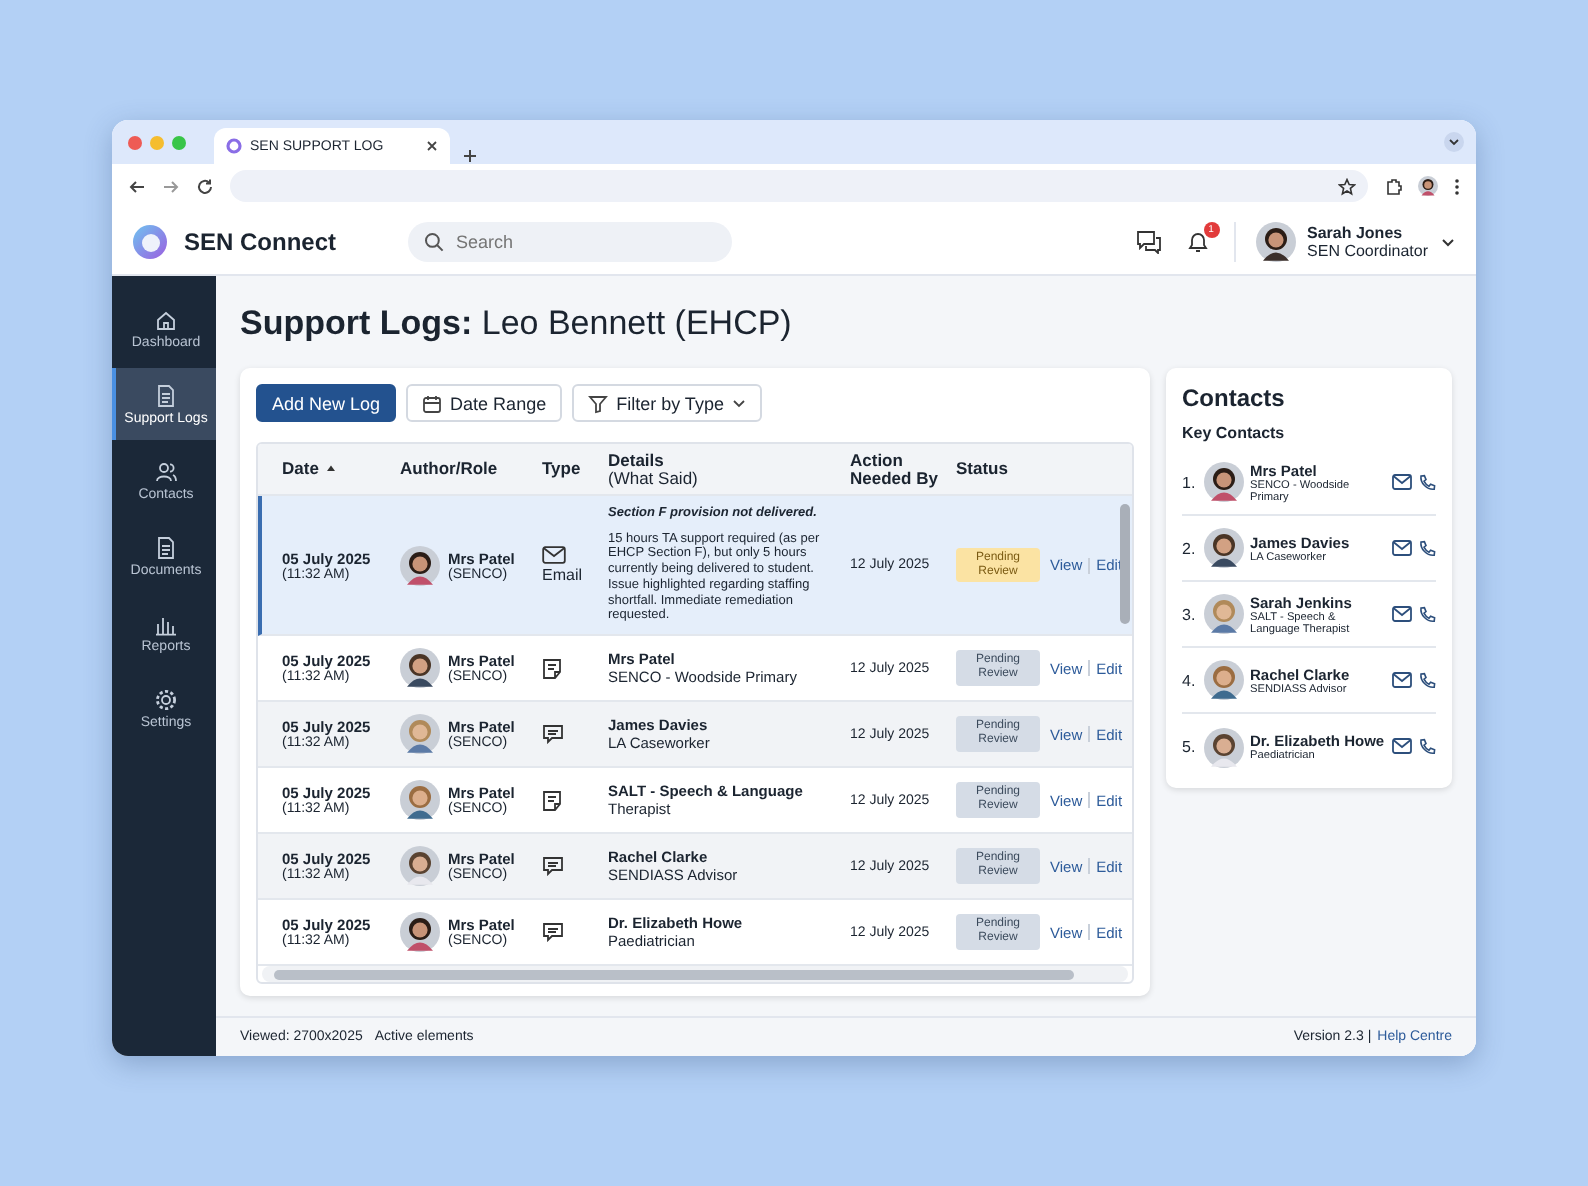  I want to click on date-range-button: Date Range, so click(484, 403).